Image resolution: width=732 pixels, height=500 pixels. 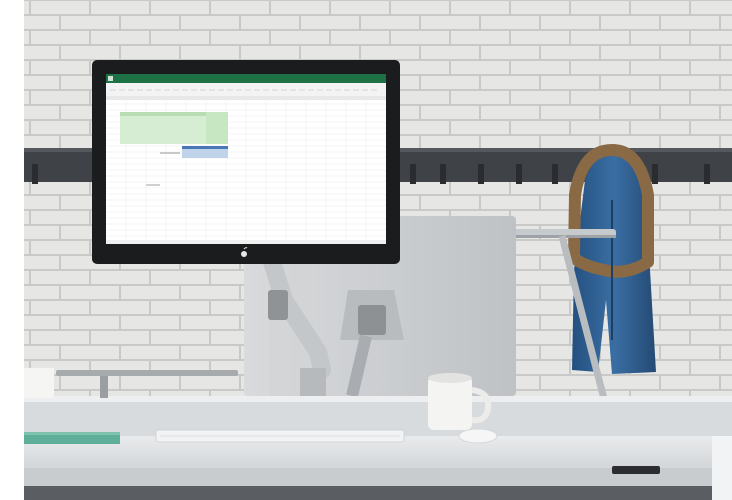 What do you see at coordinates (110, 78) in the screenshot?
I see `excel-app-icon` at bounding box center [110, 78].